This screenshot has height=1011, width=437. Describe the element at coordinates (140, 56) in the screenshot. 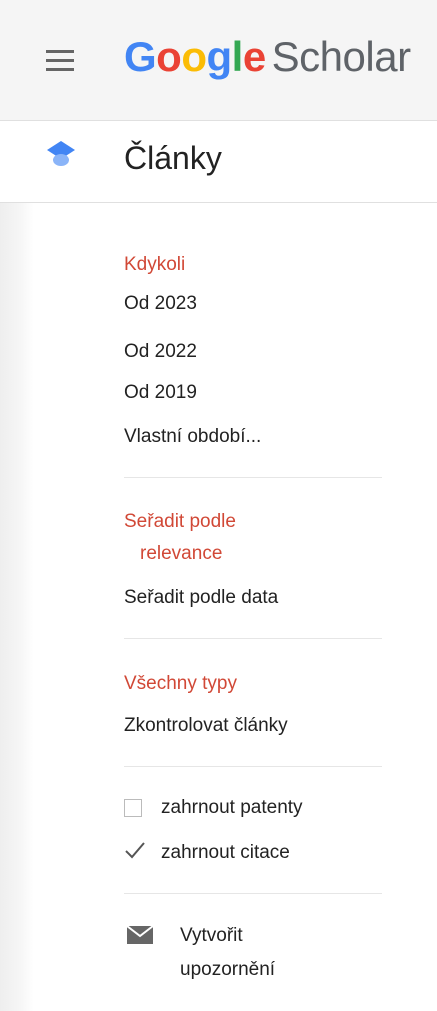

I see `logo-letter-g: G` at that location.